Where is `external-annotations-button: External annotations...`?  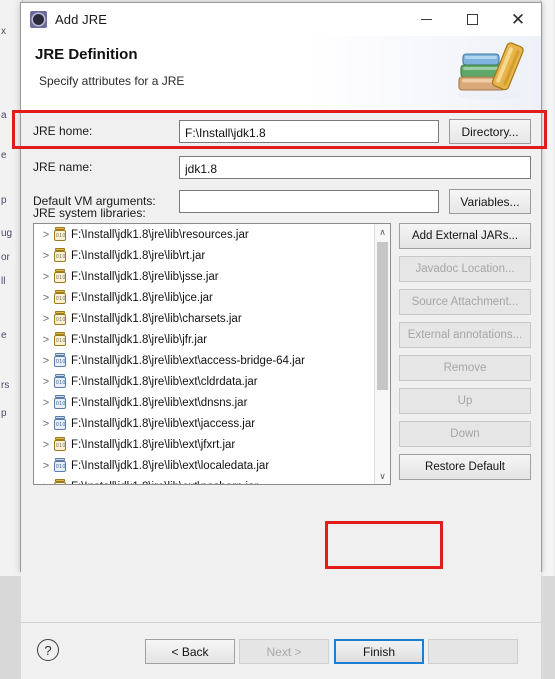
external-annotations-button: External annotations... is located at coordinates (465, 335).